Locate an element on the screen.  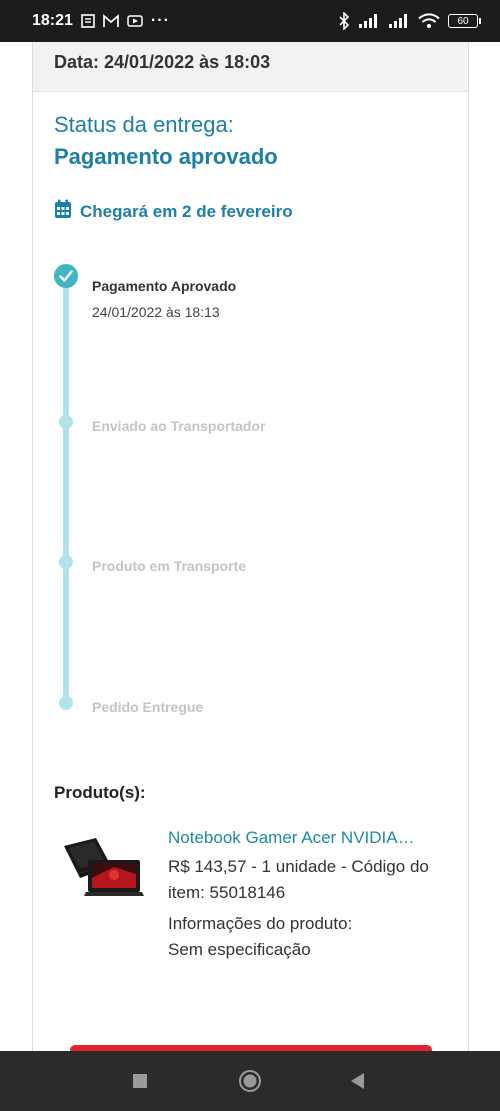
product-info-value: Sem especificação is located at coordinates (239, 949).